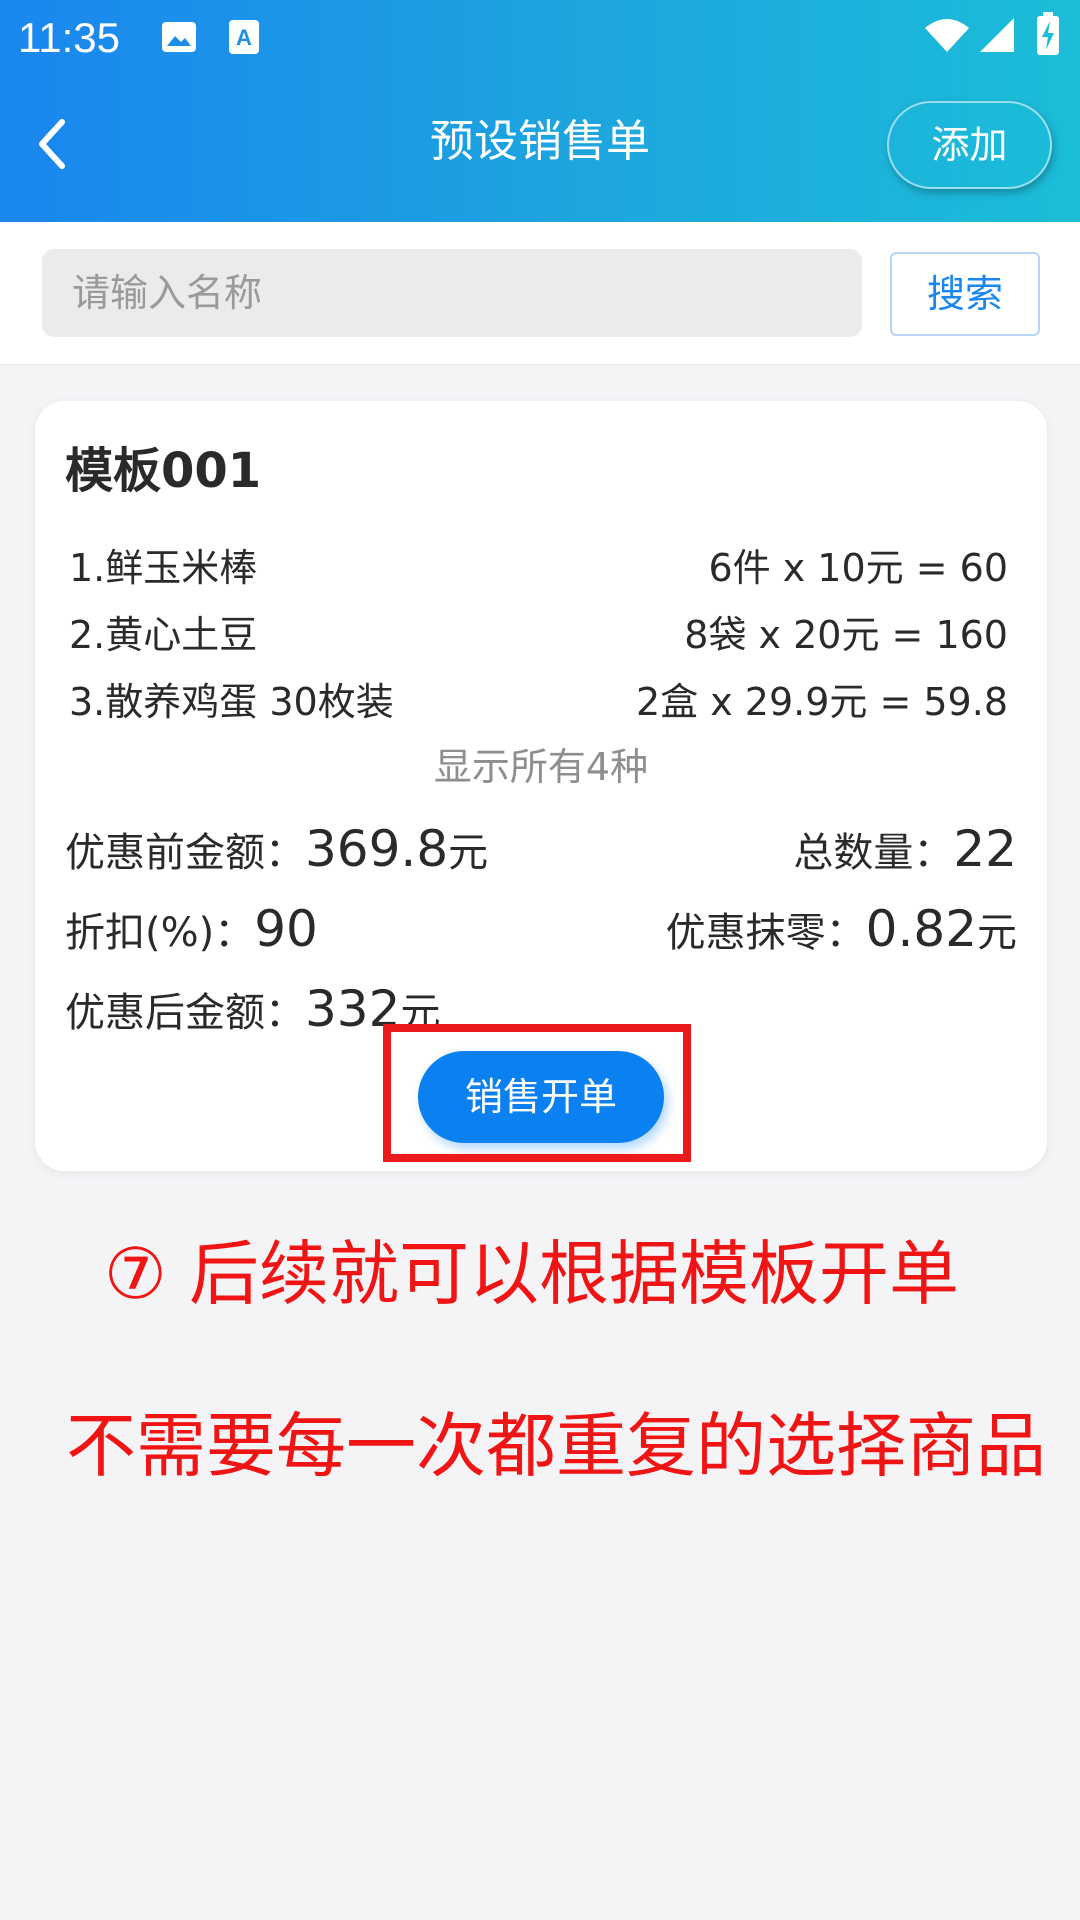  What do you see at coordinates (873, 853) in the screenshot?
I see `total-qty-label: 总数量：` at bounding box center [873, 853].